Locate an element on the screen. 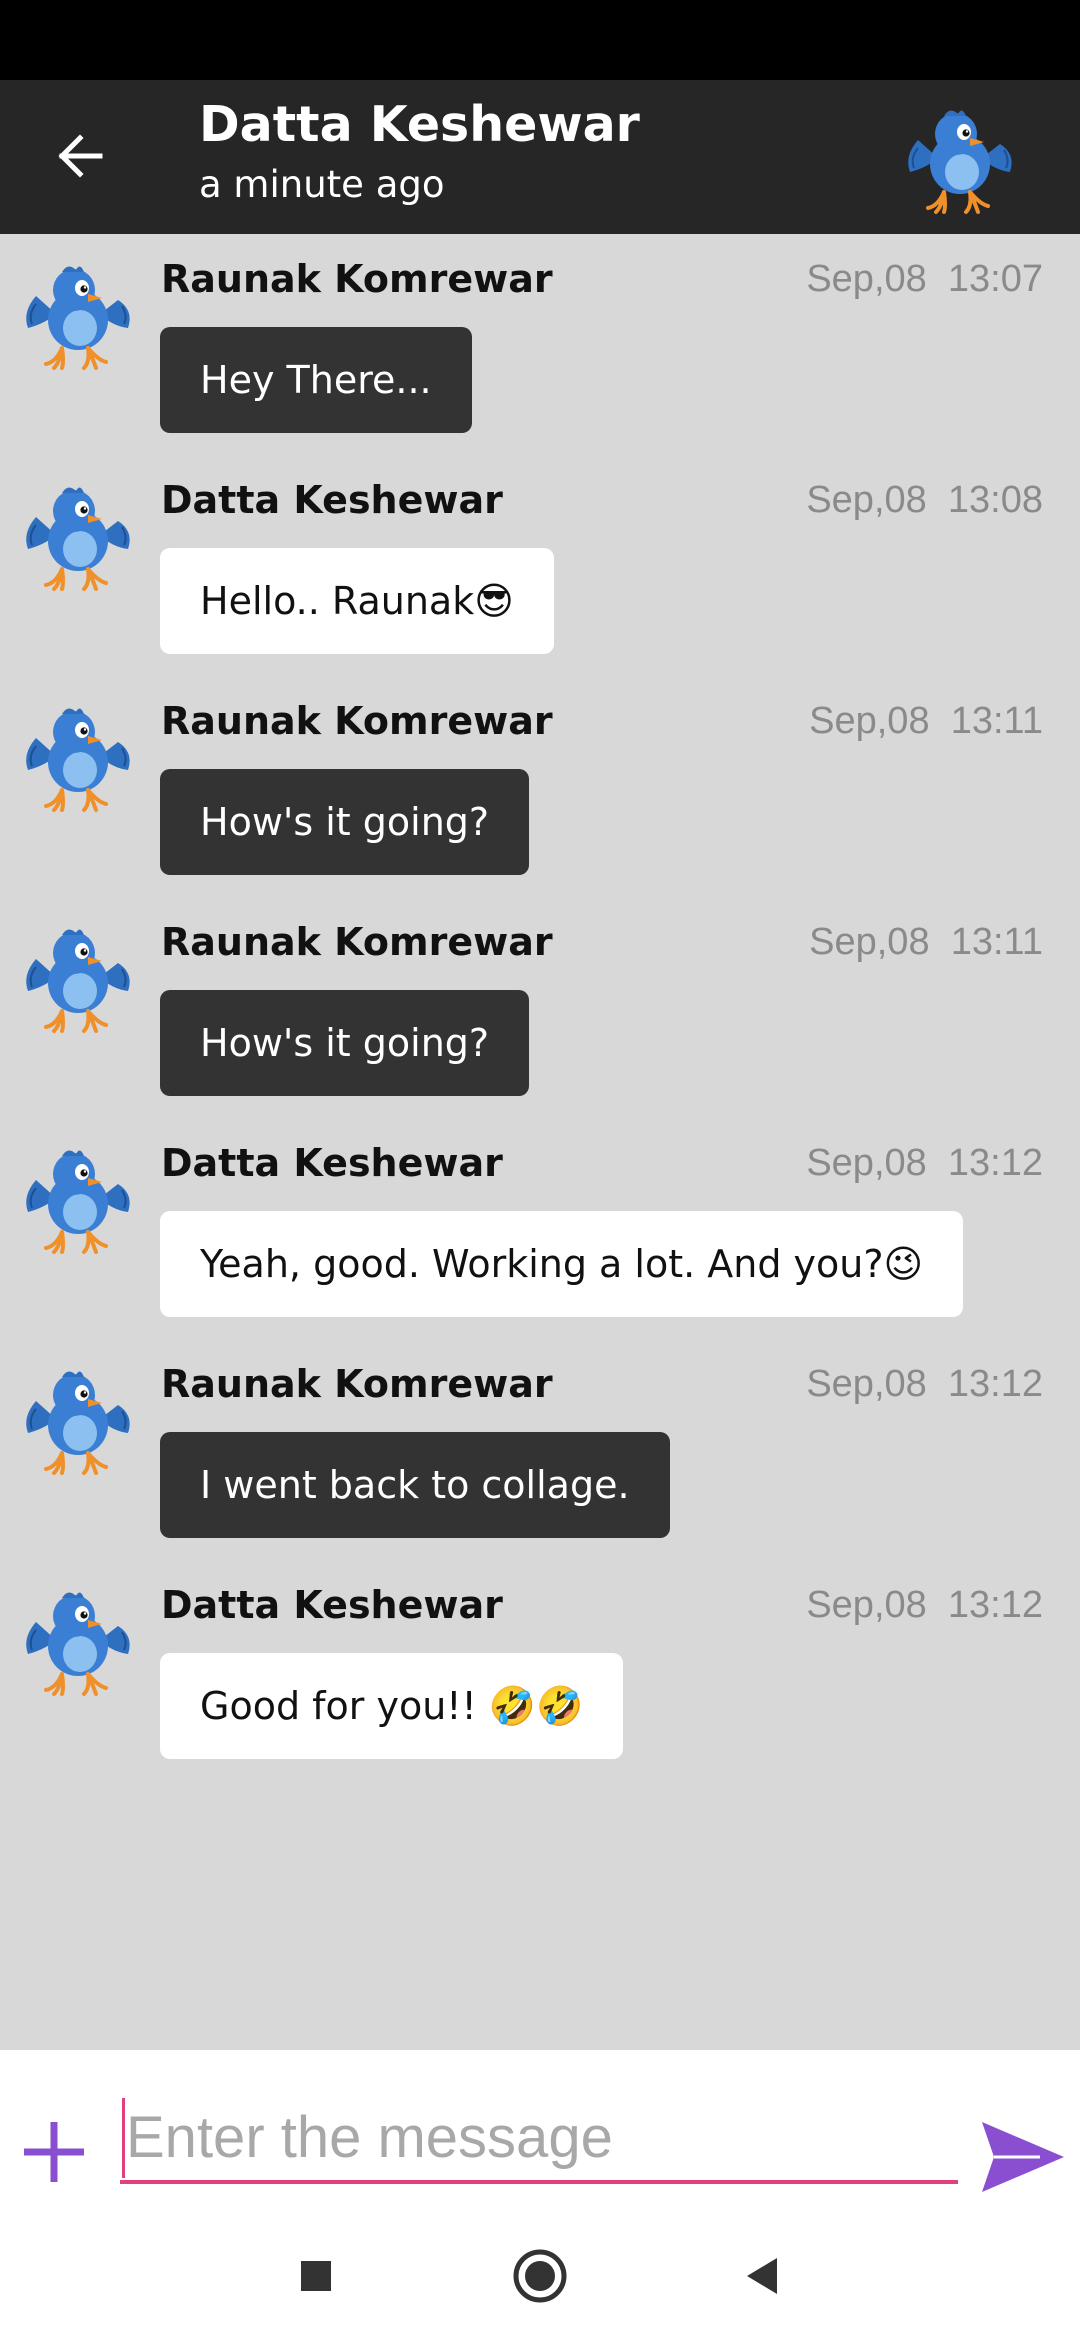  recents-button is located at coordinates (316, 2276).